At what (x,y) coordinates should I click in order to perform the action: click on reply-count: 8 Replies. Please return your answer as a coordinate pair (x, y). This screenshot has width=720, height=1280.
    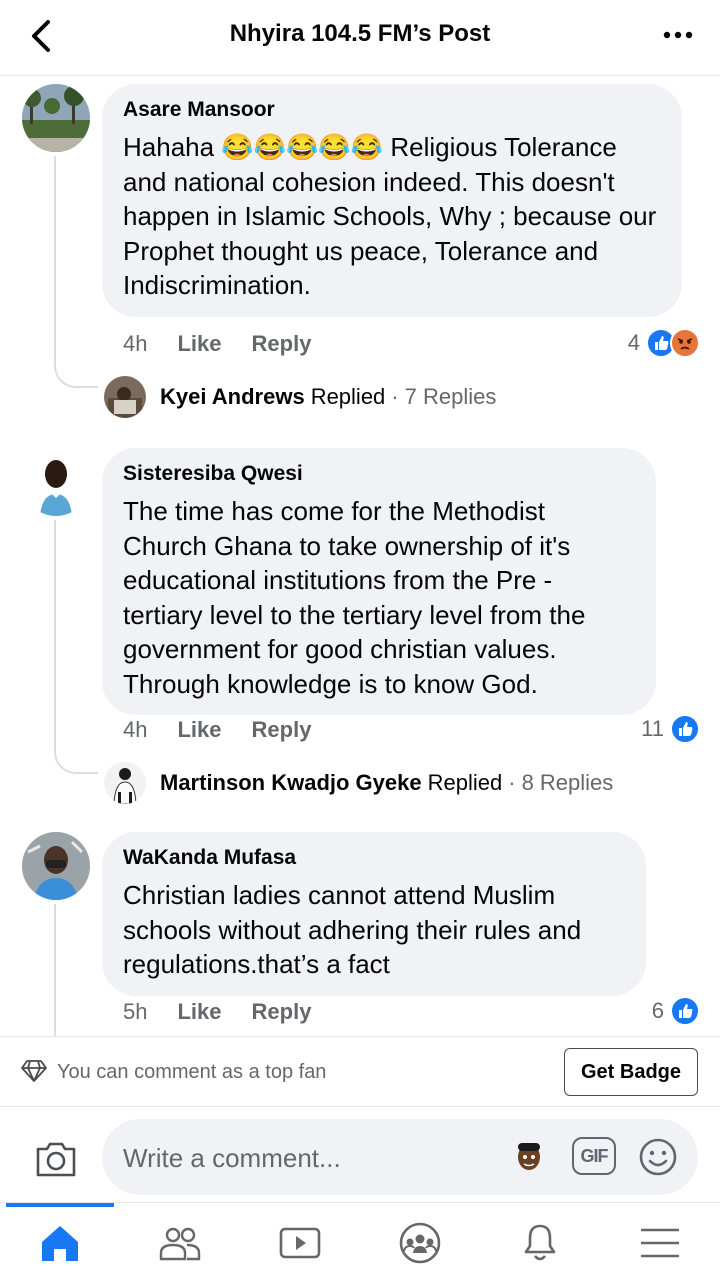
    Looking at the image, I should click on (567, 782).